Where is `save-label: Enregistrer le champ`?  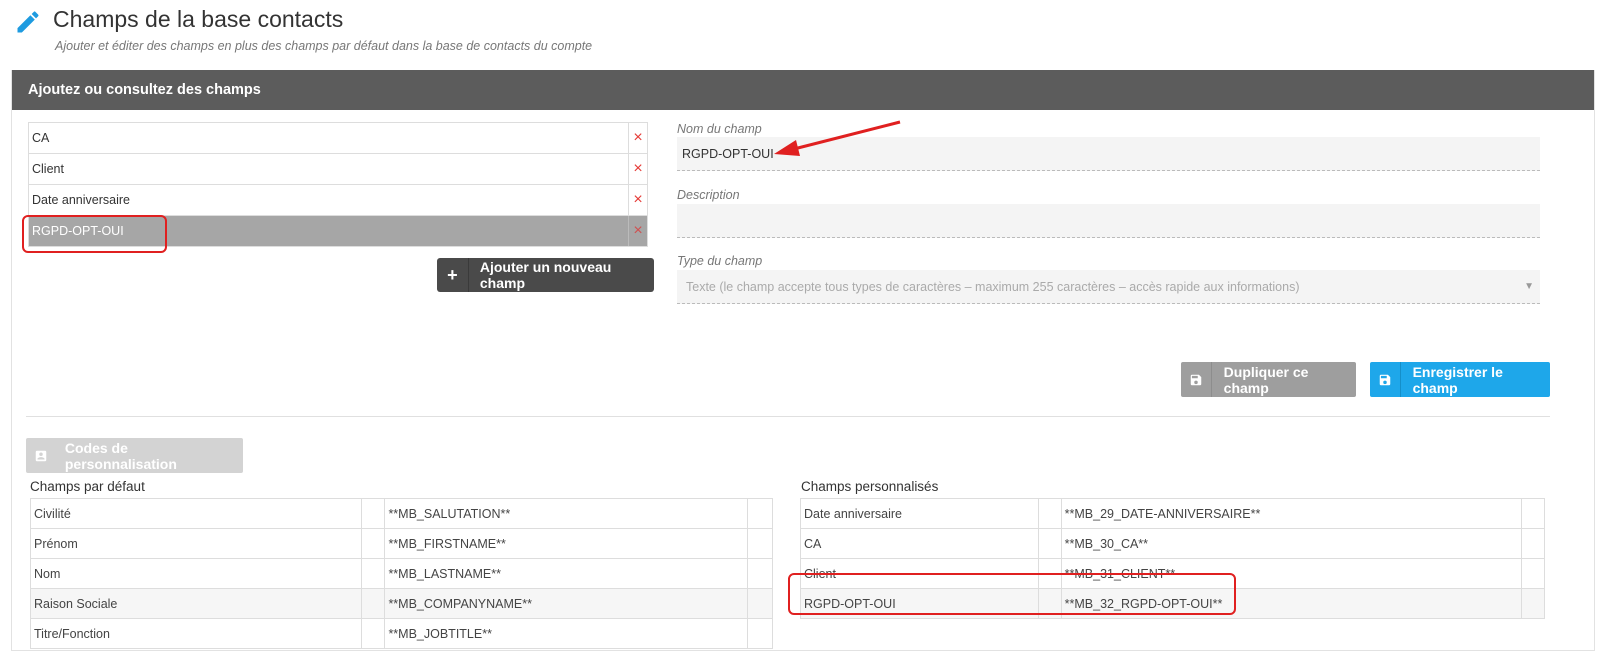 save-label: Enregistrer le champ is located at coordinates (1457, 379).